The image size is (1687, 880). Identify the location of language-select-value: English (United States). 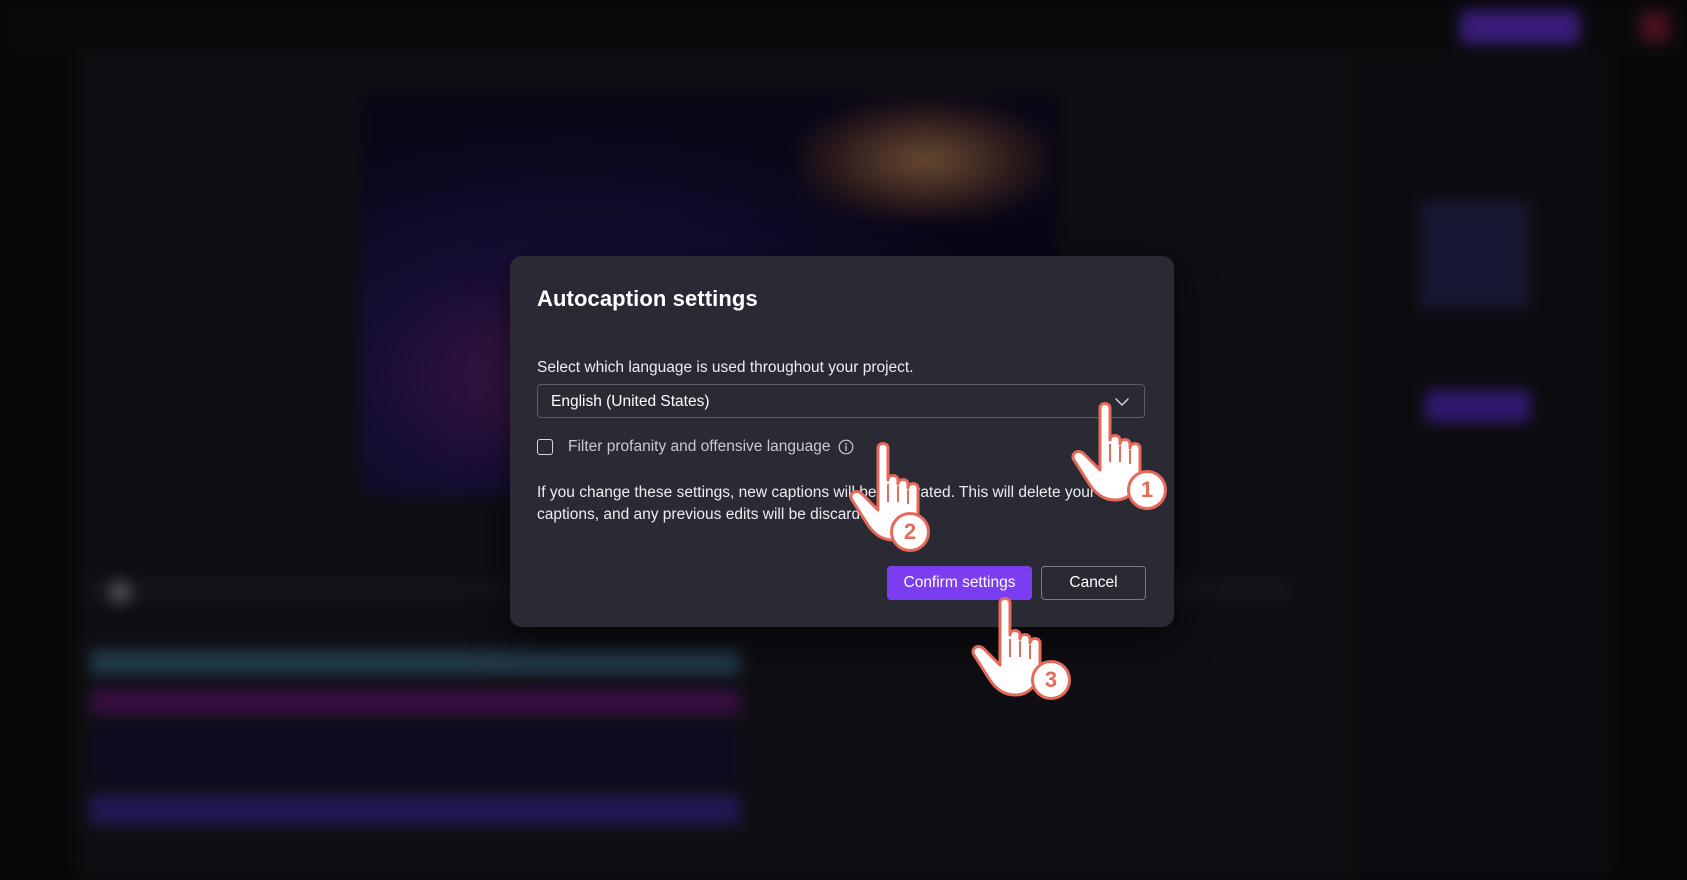
(630, 401).